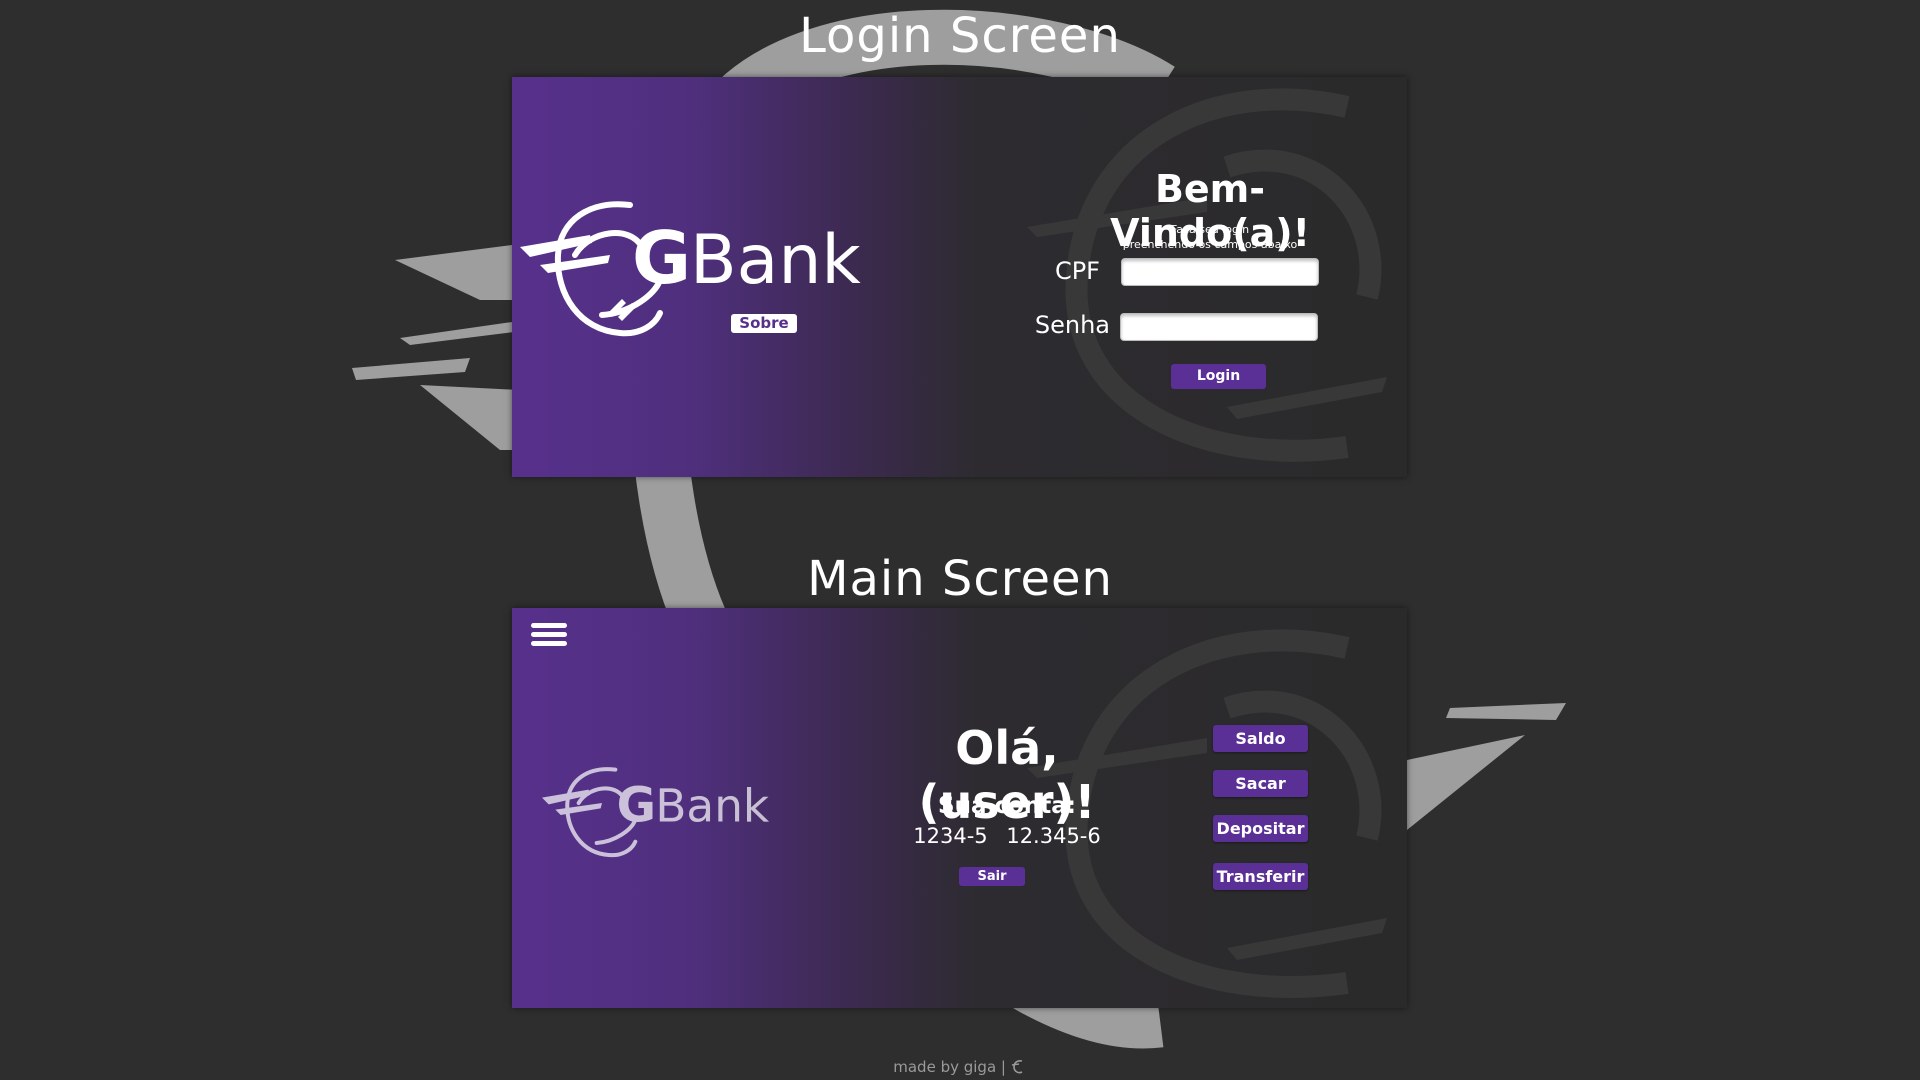 This screenshot has height=1080, width=1920. Describe the element at coordinates (960, 36) in the screenshot. I see `login-section-title: Login Screen` at that location.